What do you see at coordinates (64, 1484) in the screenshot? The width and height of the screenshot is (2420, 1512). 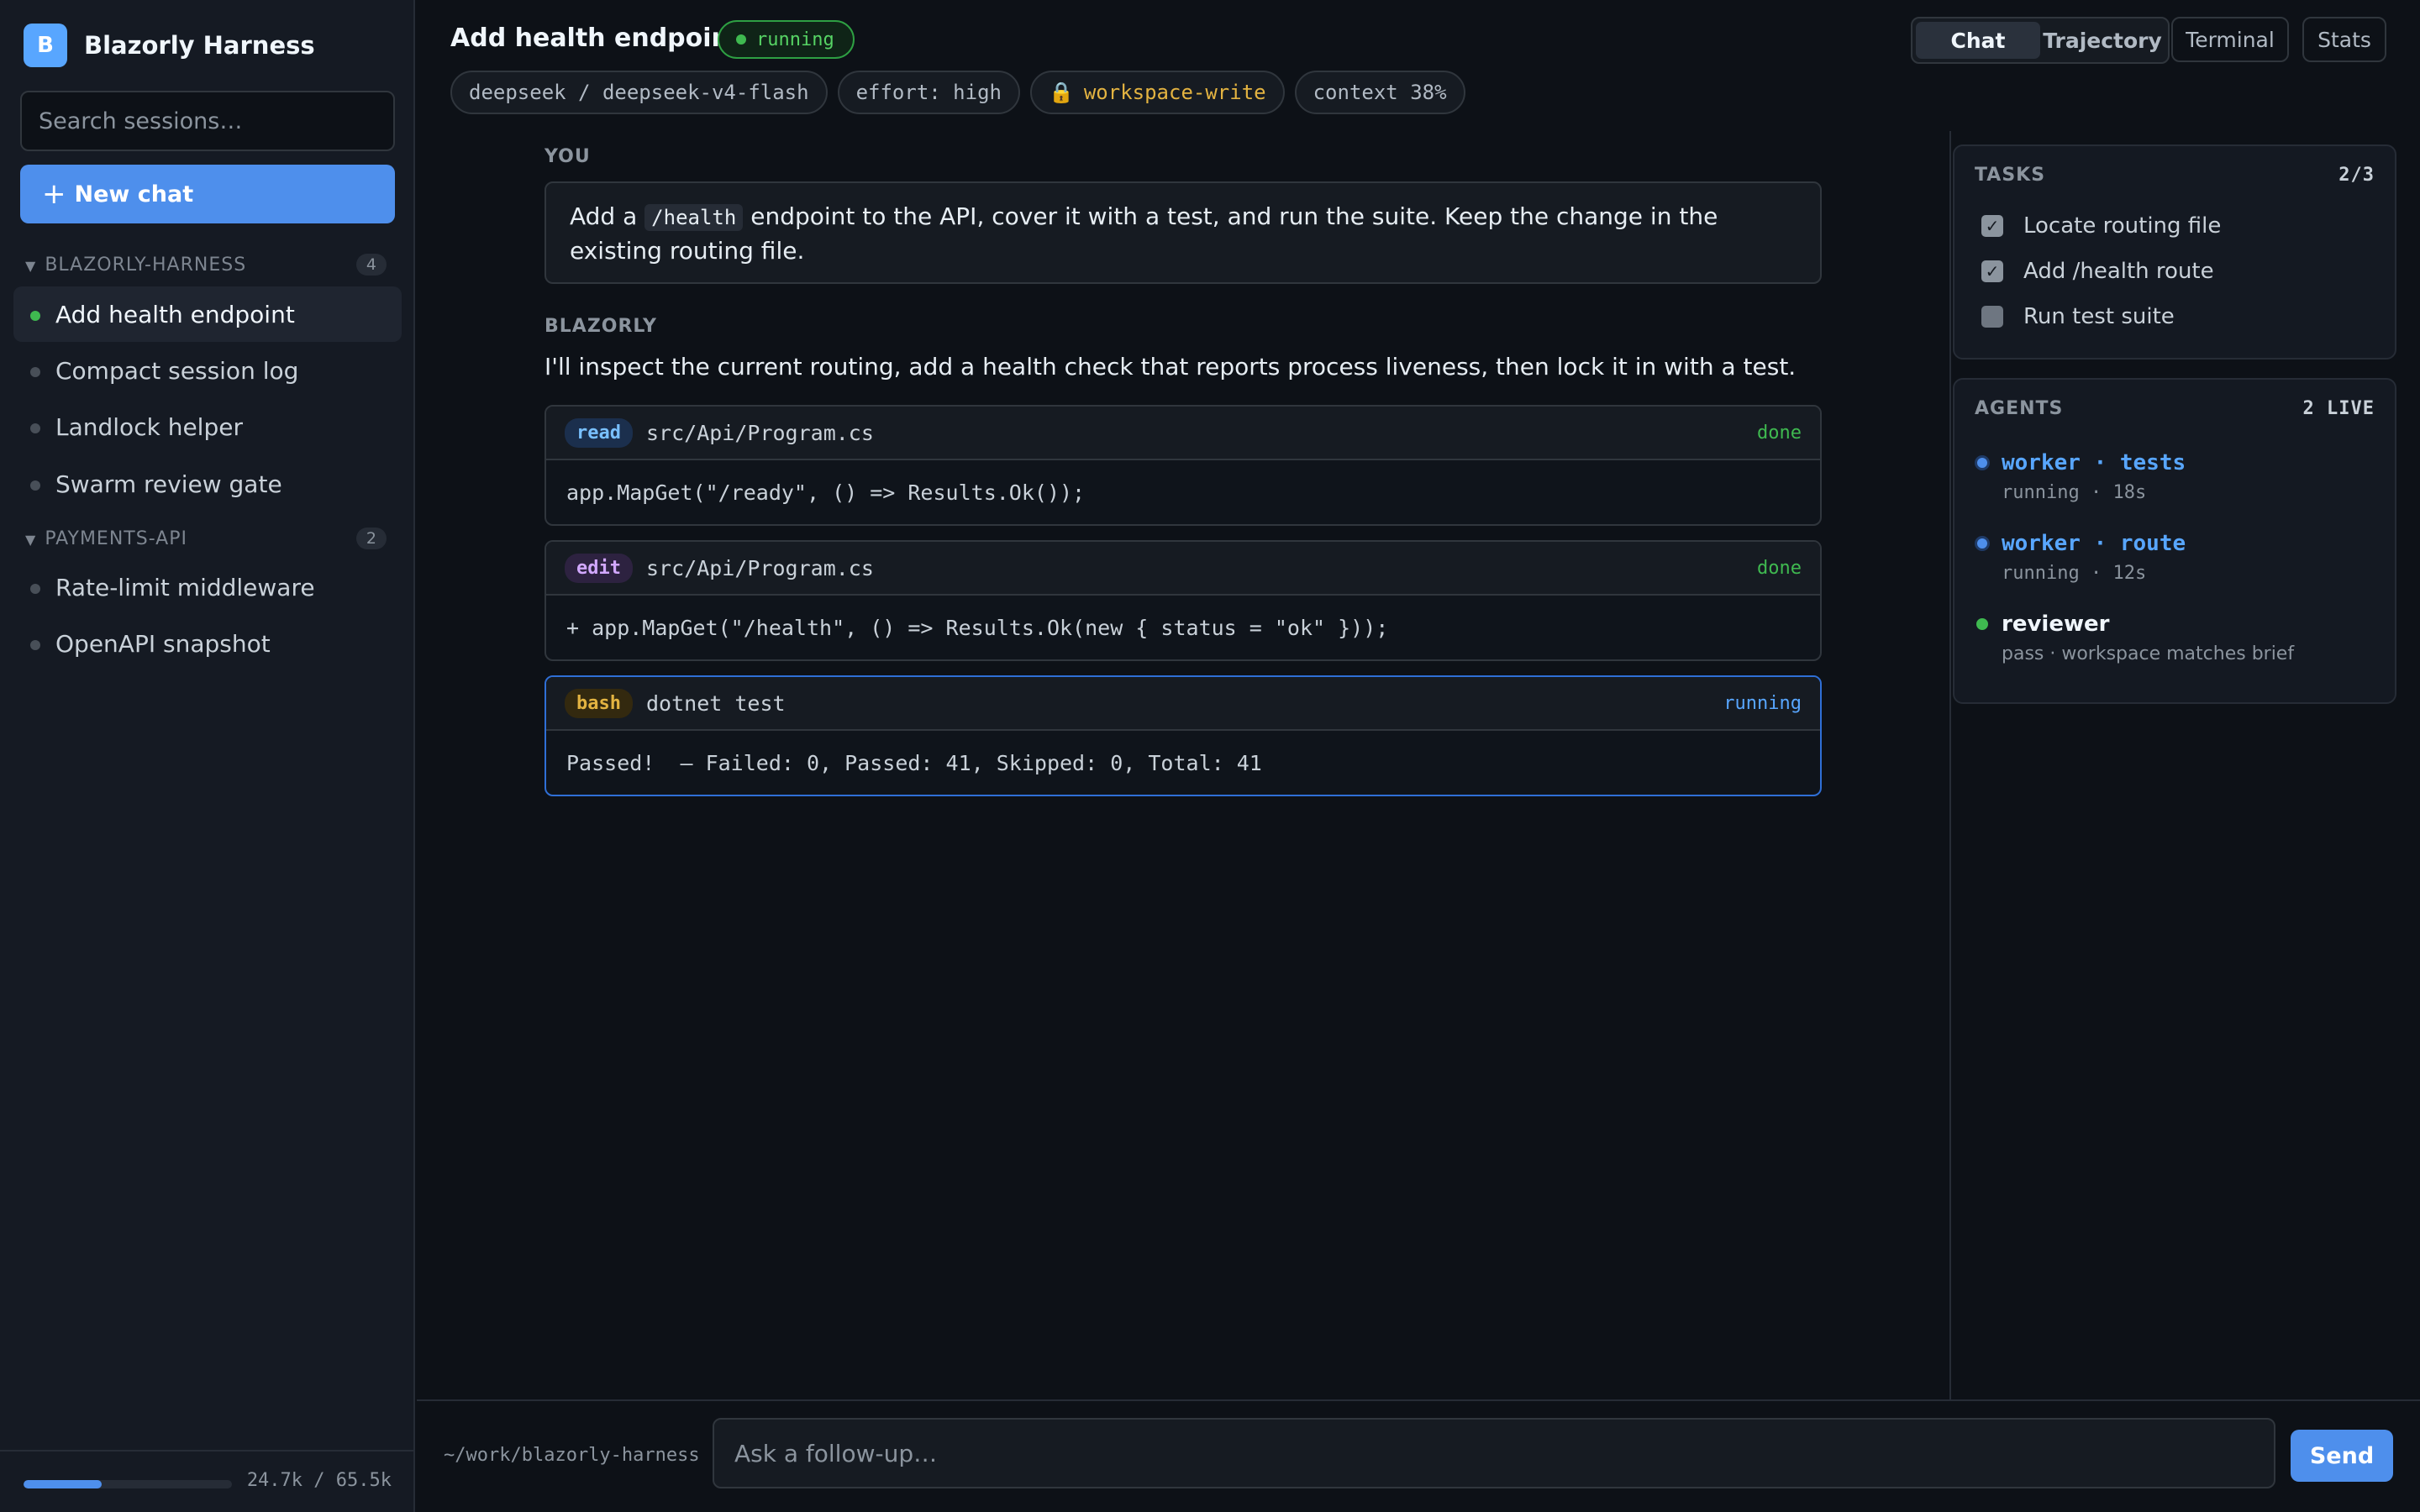 I see `usage-progress-fill` at bounding box center [64, 1484].